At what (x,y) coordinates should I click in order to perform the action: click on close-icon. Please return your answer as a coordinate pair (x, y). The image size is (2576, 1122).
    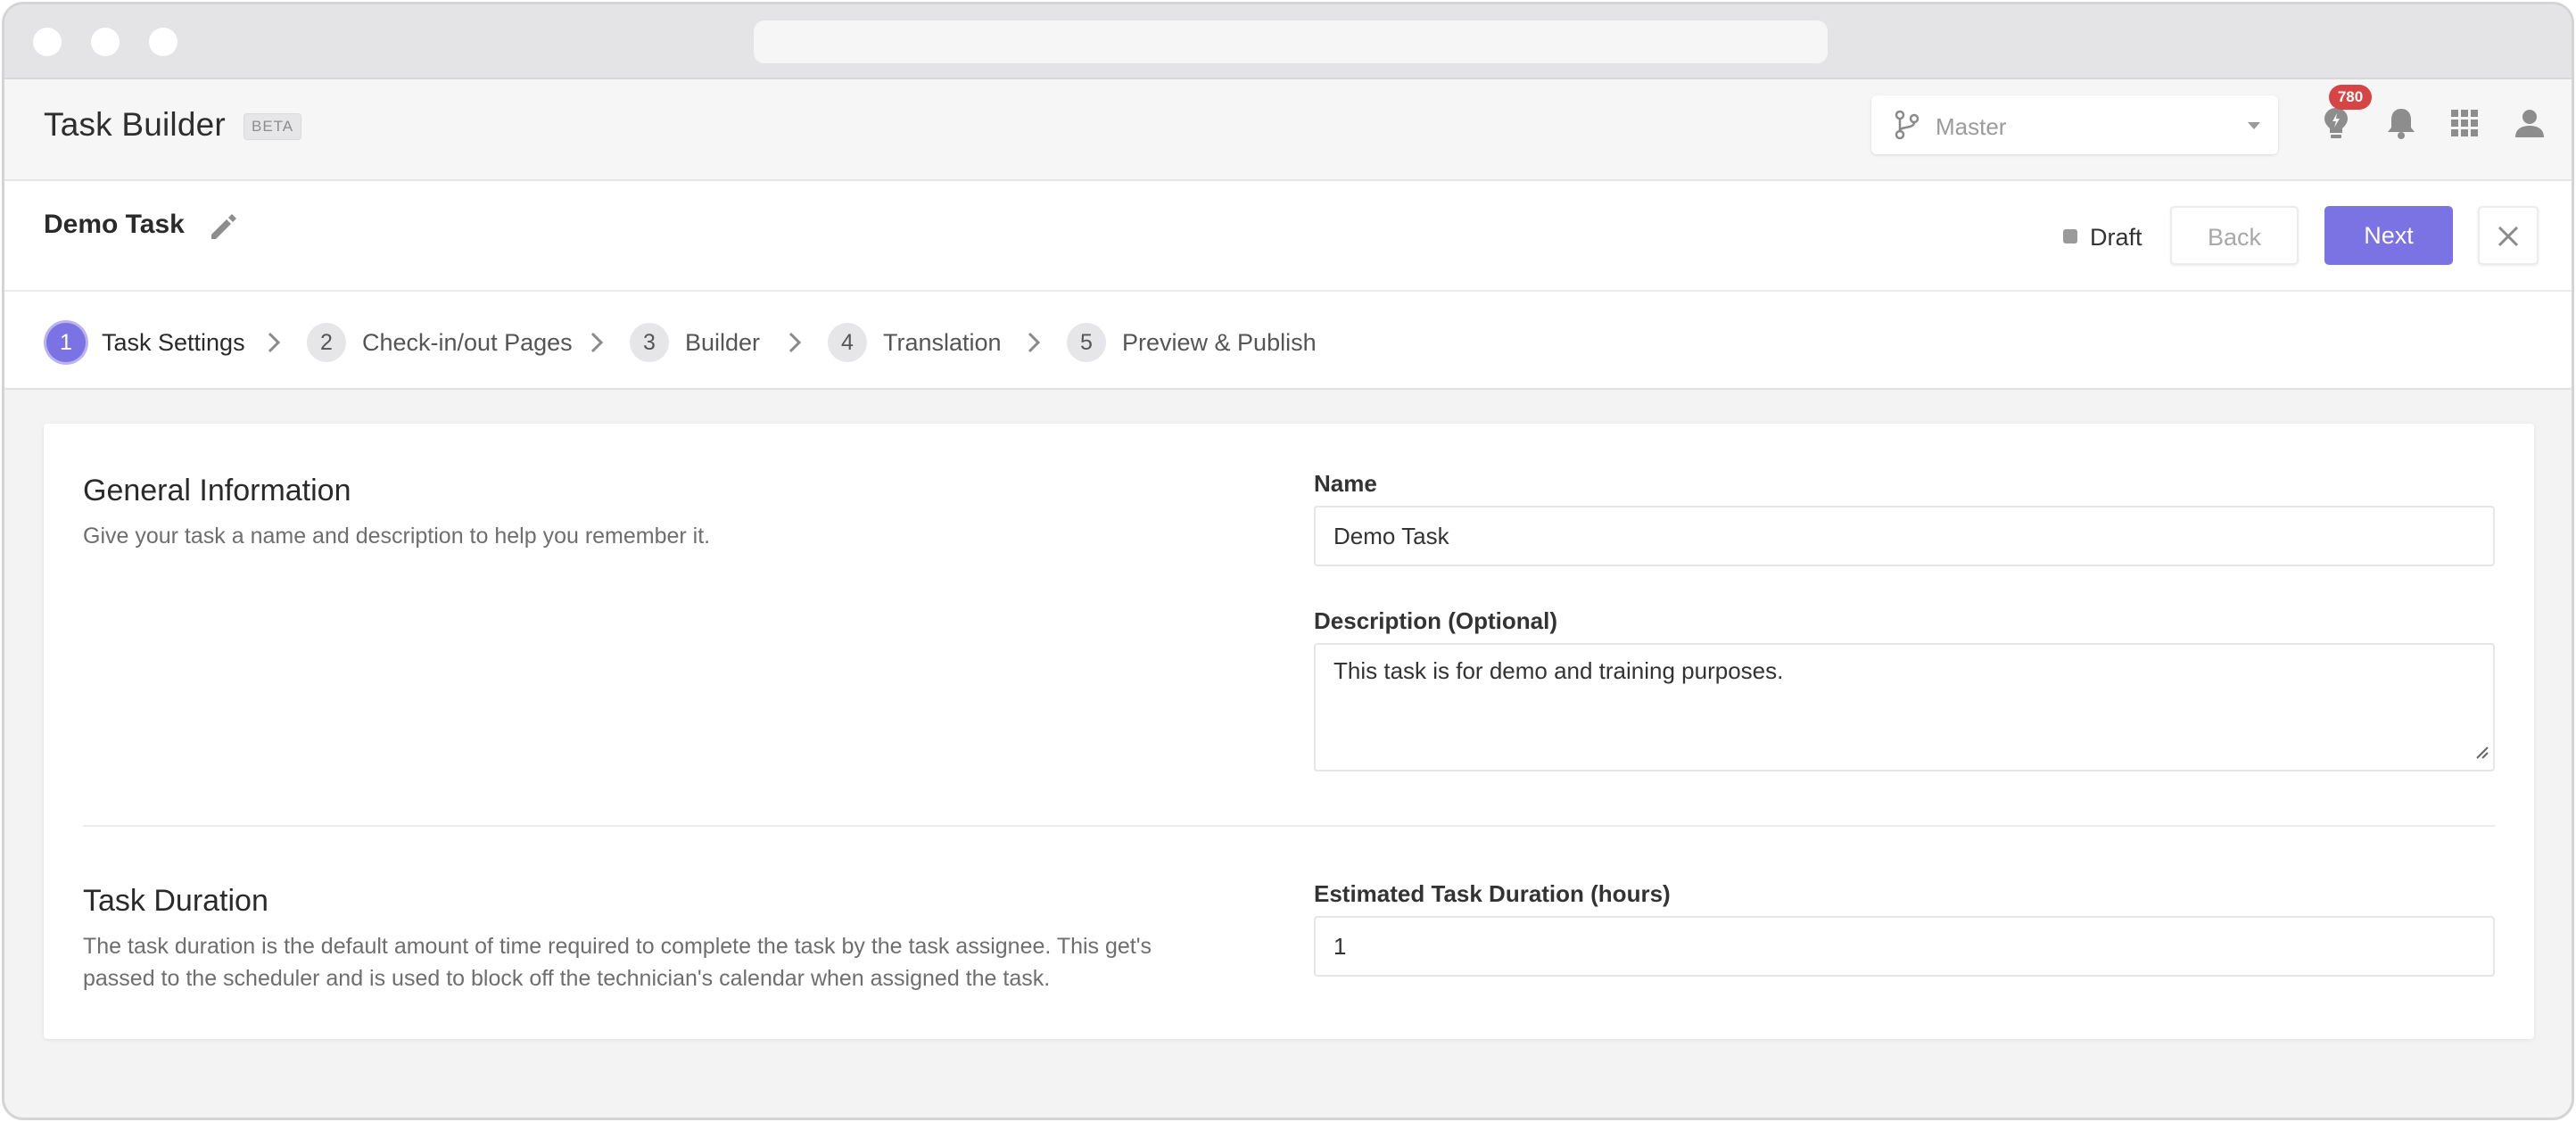
    Looking at the image, I should click on (2508, 236).